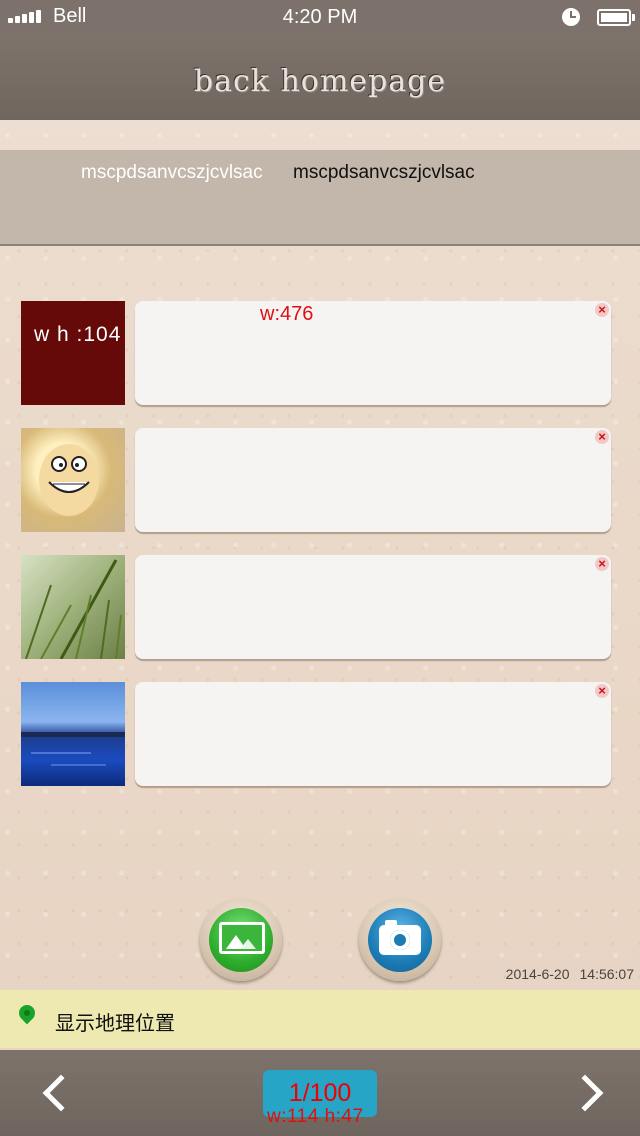  Describe the element at coordinates (373, 353) in the screenshot. I see `caption-input: w:476 ×` at that location.